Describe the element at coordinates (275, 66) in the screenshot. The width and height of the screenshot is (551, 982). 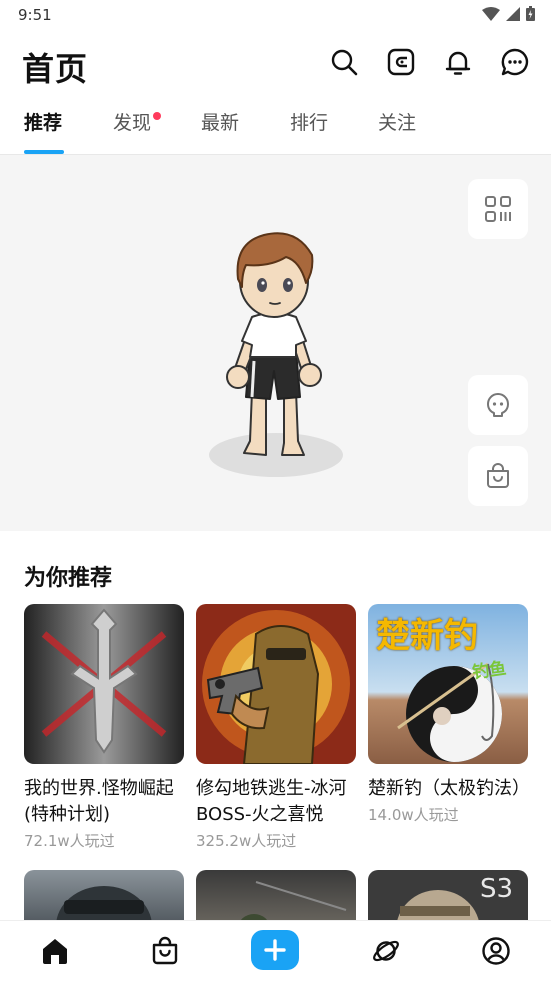
I see `header: 首页` at that location.